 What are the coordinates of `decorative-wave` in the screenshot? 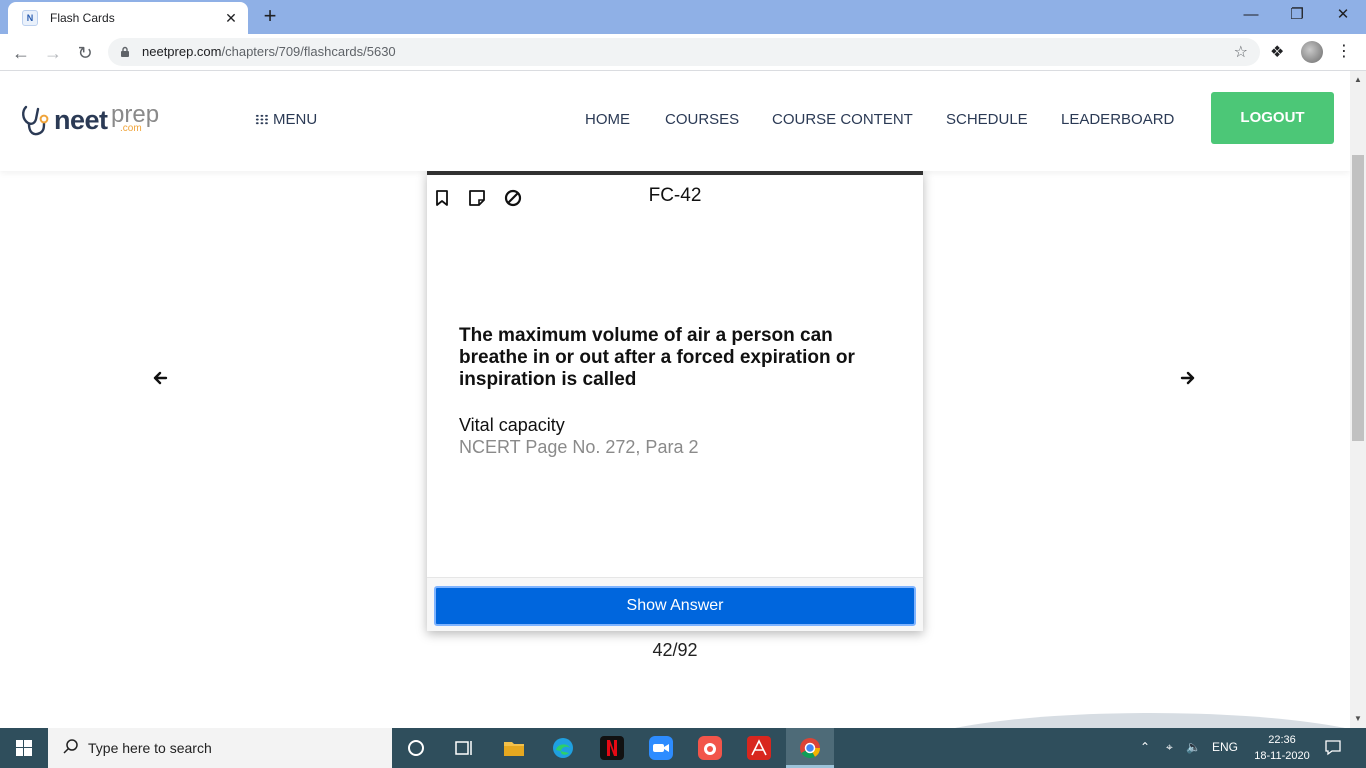 It's located at (1125, 720).